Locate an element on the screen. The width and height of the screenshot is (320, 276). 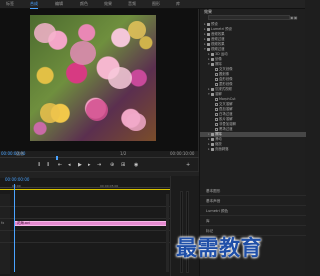
effects-tree-label: 菱形划像 is located at coordinates (226, 84).